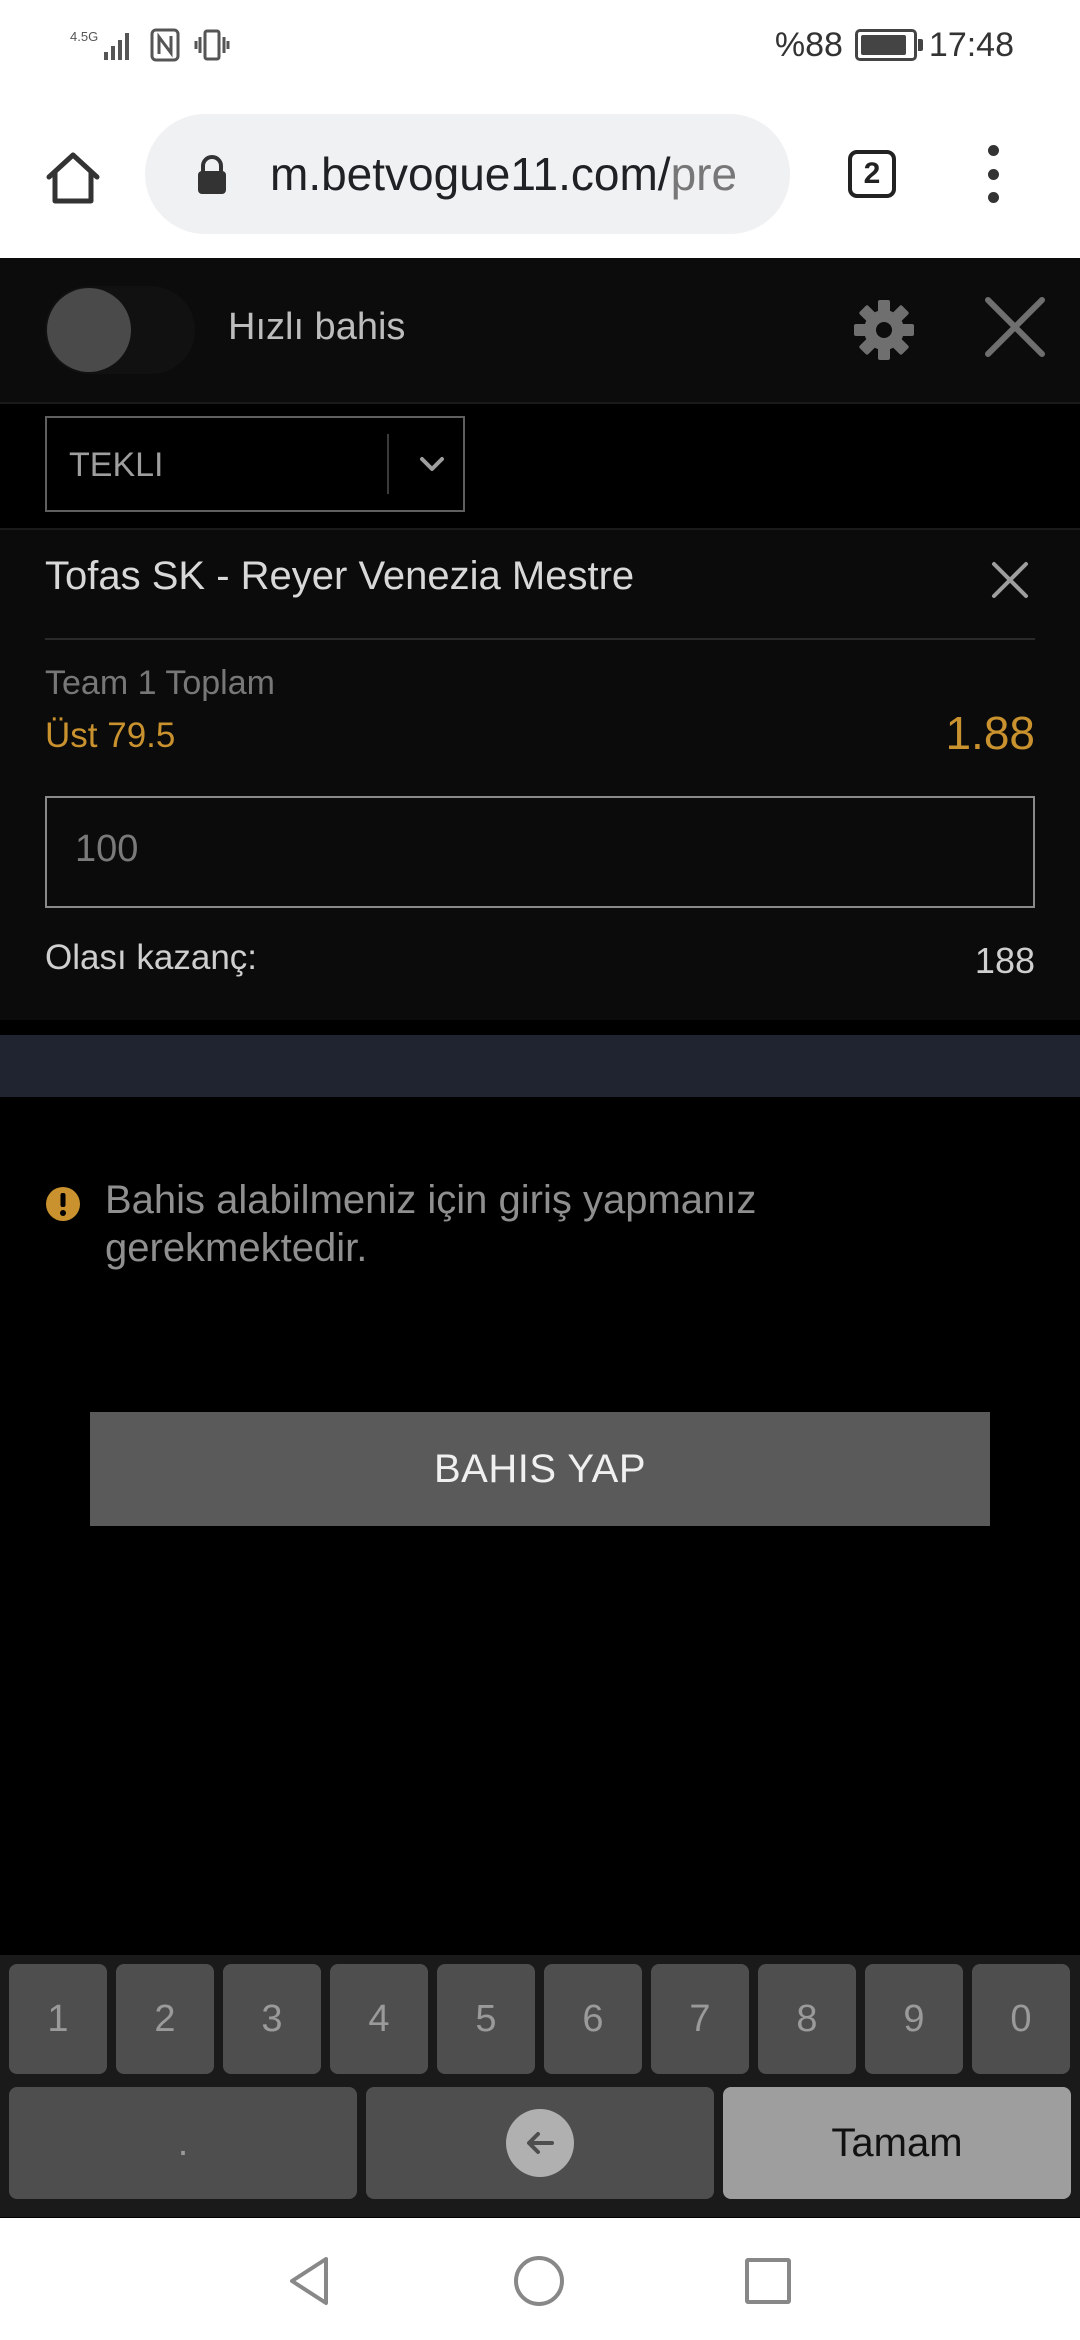 Image resolution: width=1080 pixels, height=2340 pixels. Describe the element at coordinates (504, 174) in the screenshot. I see `url-text: m.betvogue11.com/pre` at that location.